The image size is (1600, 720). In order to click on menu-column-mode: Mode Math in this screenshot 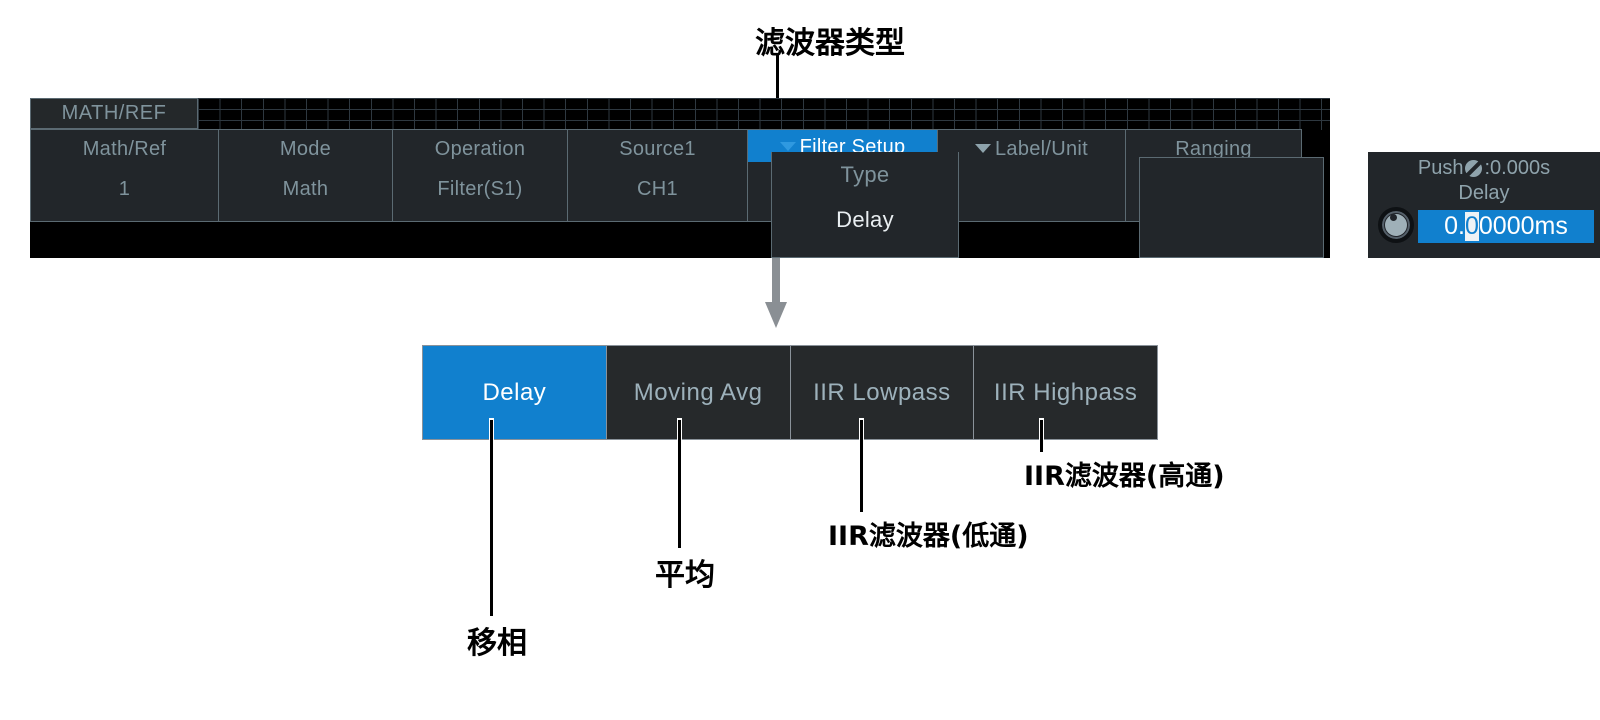, I will do `click(306, 175)`.